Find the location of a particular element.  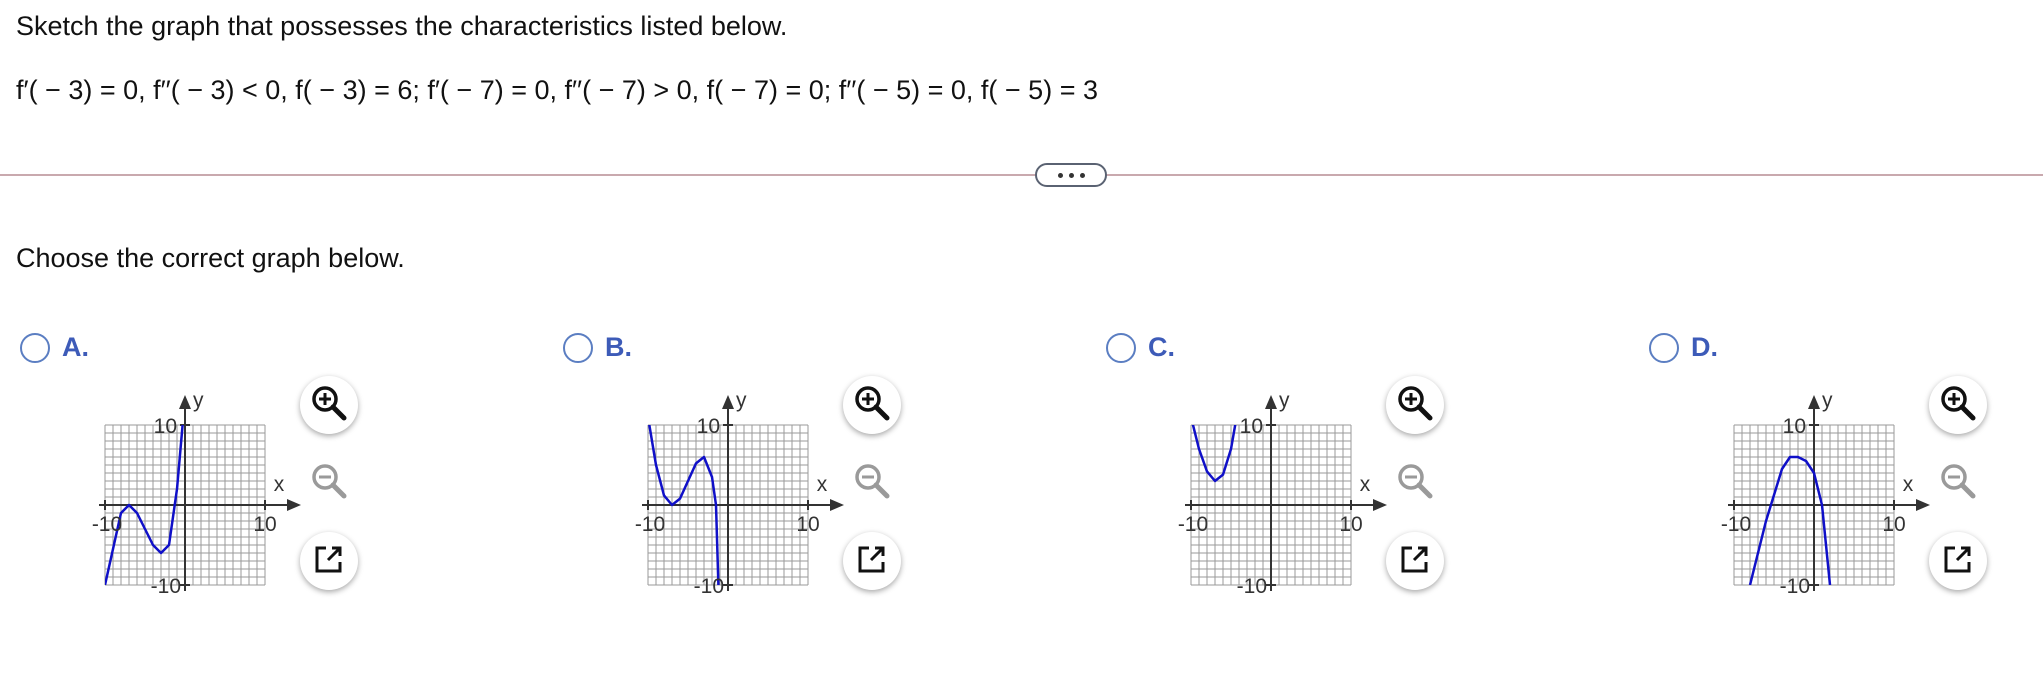

section-divider is located at coordinates (1021, 175).